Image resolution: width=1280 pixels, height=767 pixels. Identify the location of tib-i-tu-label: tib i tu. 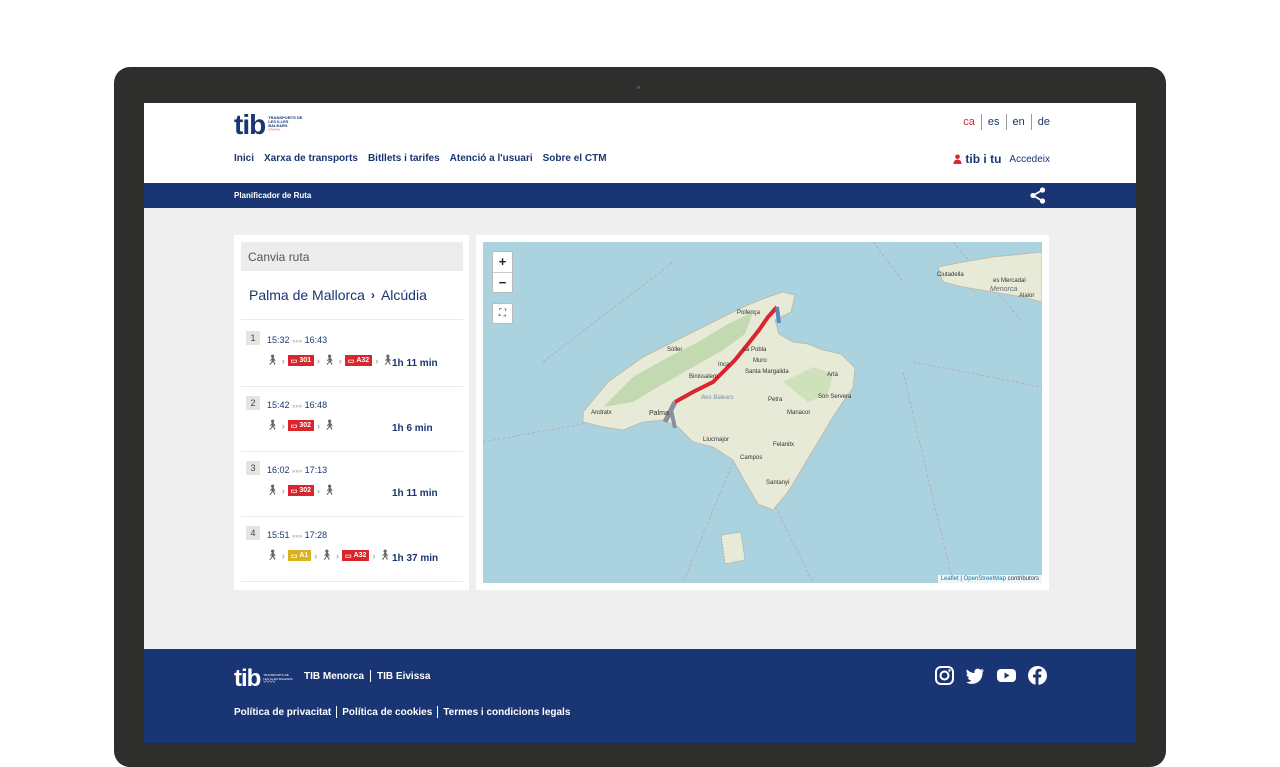
(983, 159).